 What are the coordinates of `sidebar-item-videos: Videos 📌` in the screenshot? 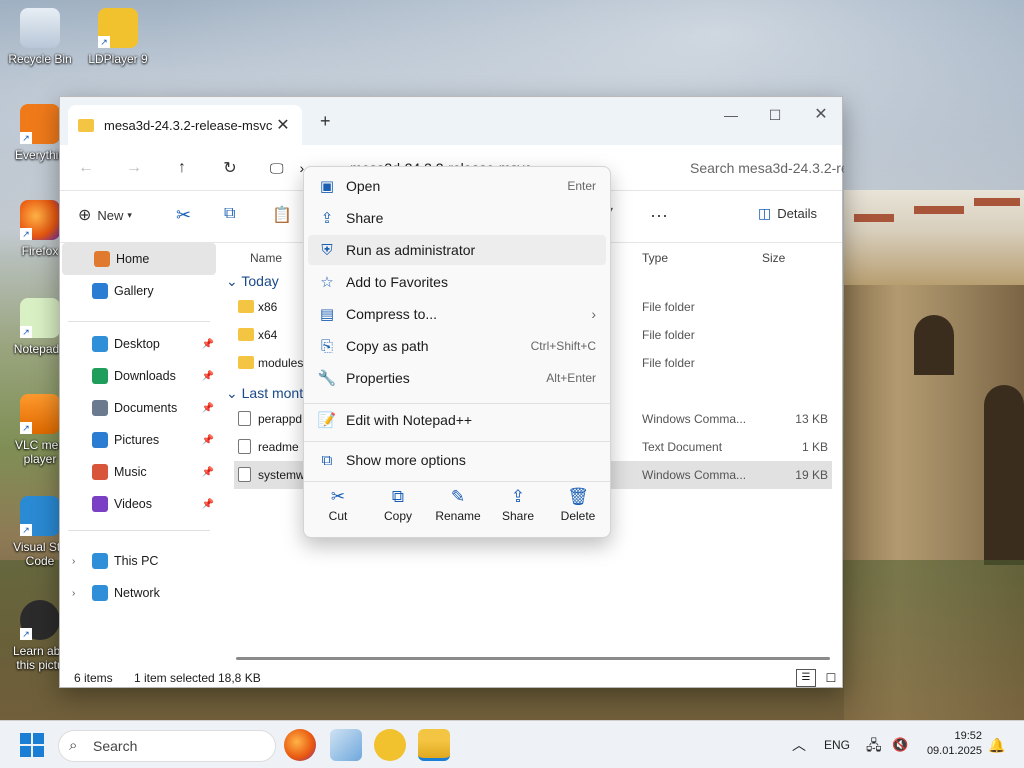 It's located at (139, 504).